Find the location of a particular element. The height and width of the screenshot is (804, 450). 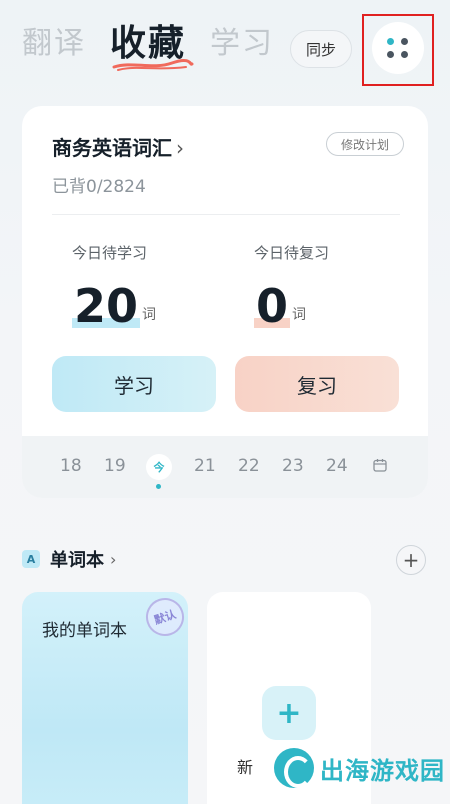

watermark-text: 出海游戏园 is located at coordinates (382, 770).